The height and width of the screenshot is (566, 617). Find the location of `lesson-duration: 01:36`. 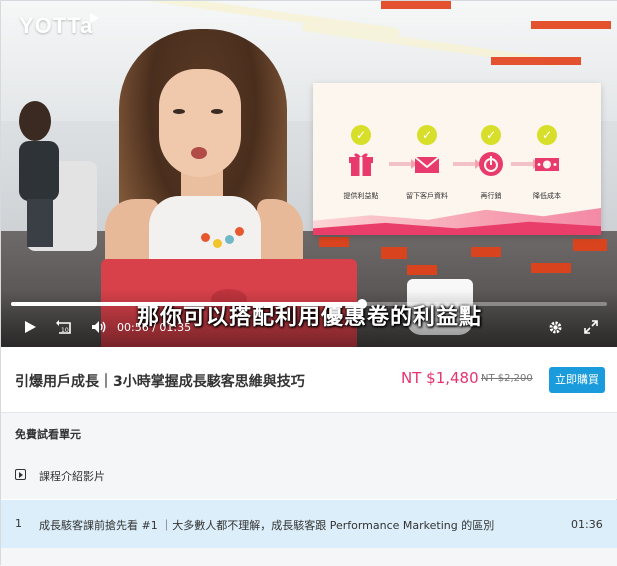

lesson-duration: 01:36 is located at coordinates (587, 524).